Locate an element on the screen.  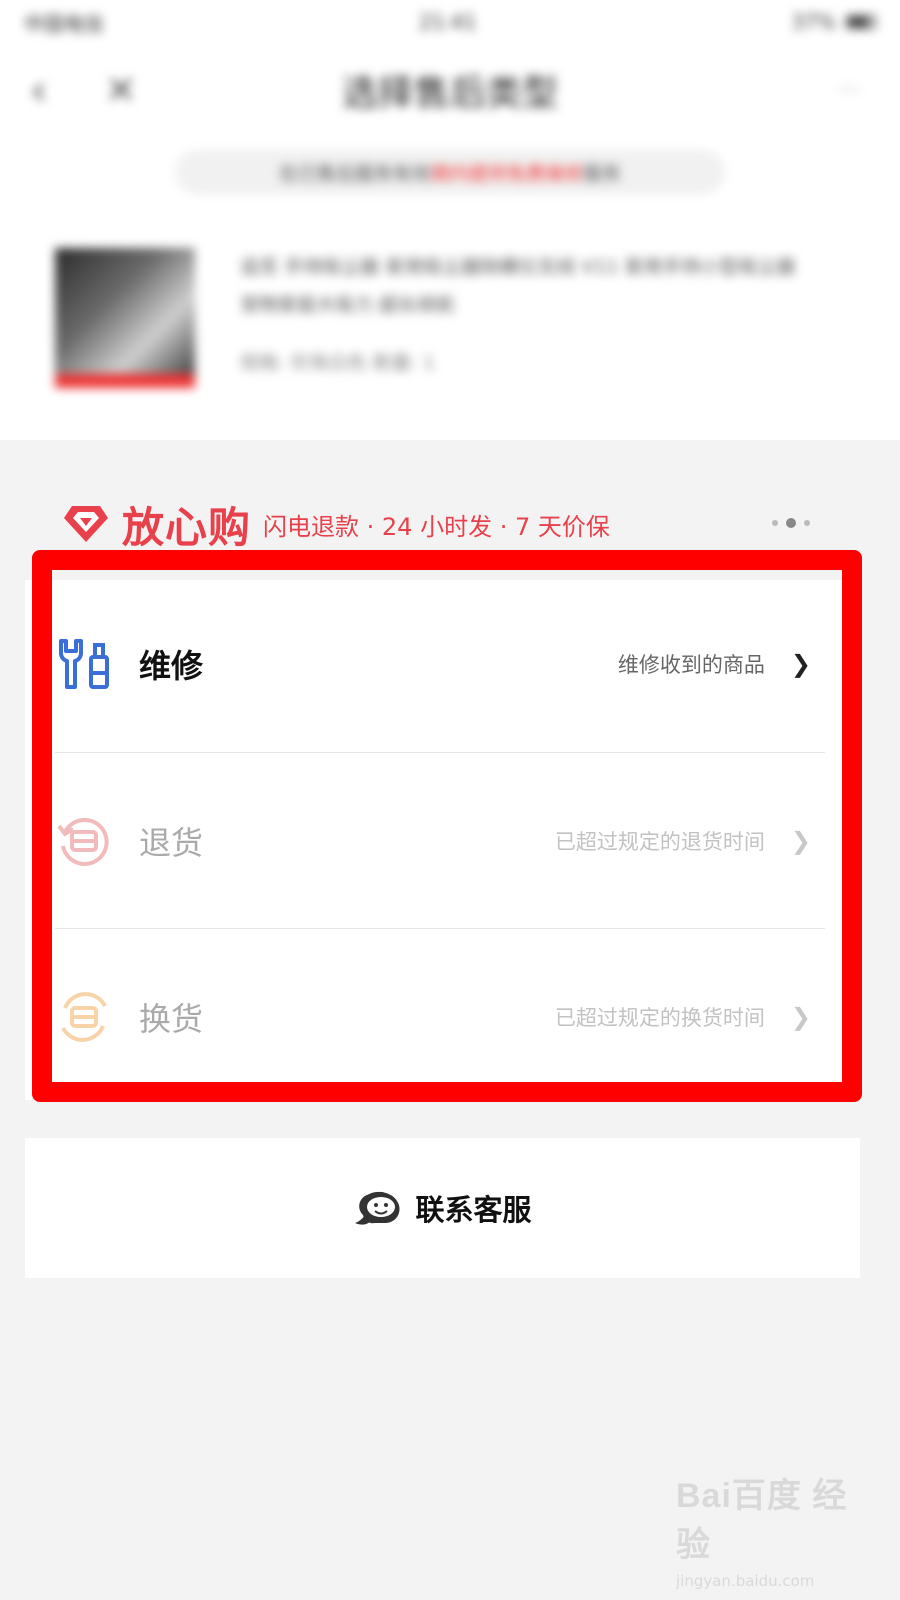
assurance-banner: 放心购 闪电退款 · 24 小时发 · 7 天价保 is located at coordinates (450, 524).